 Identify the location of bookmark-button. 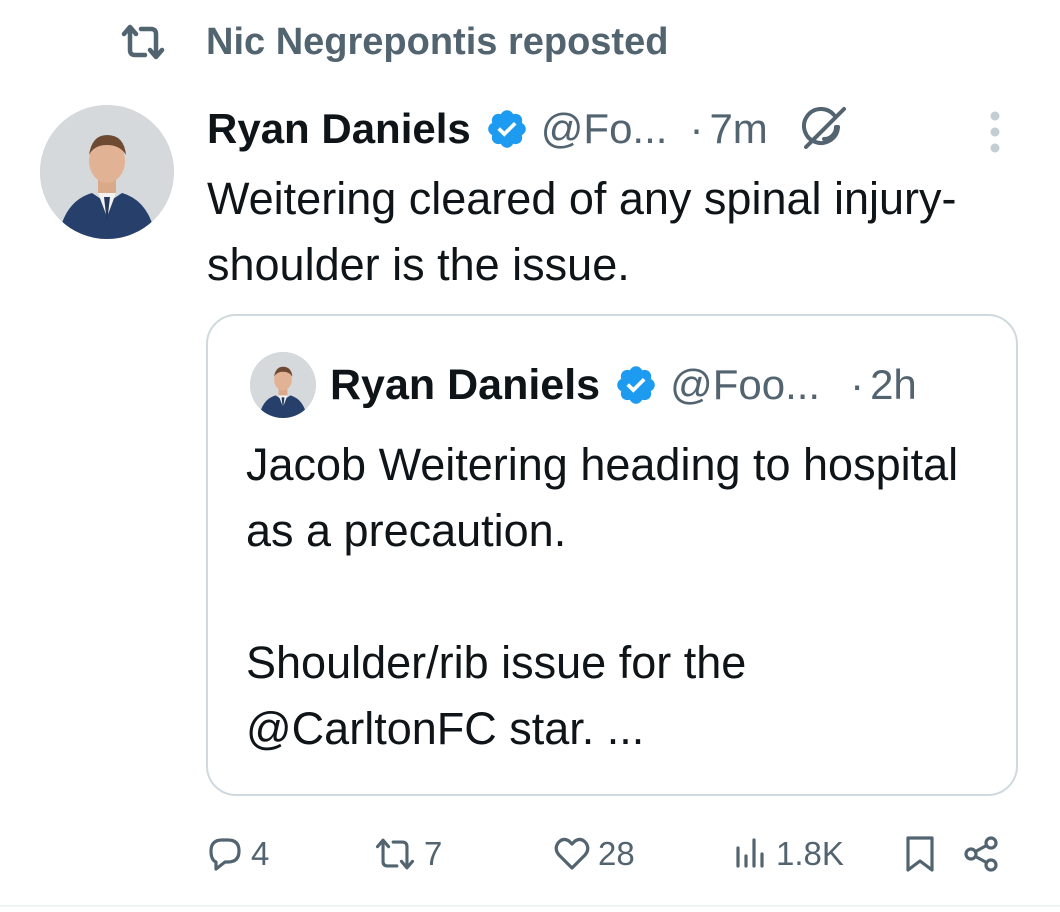
(920, 854).